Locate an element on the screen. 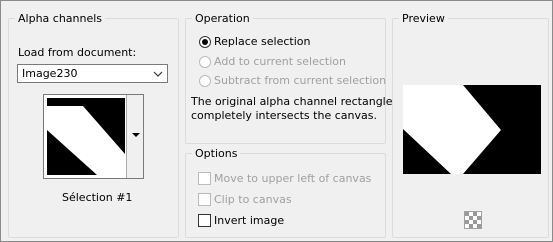 The height and width of the screenshot is (242, 553). operation-message-line-1: The original alpha channel rectangle is located at coordinates (292, 101).